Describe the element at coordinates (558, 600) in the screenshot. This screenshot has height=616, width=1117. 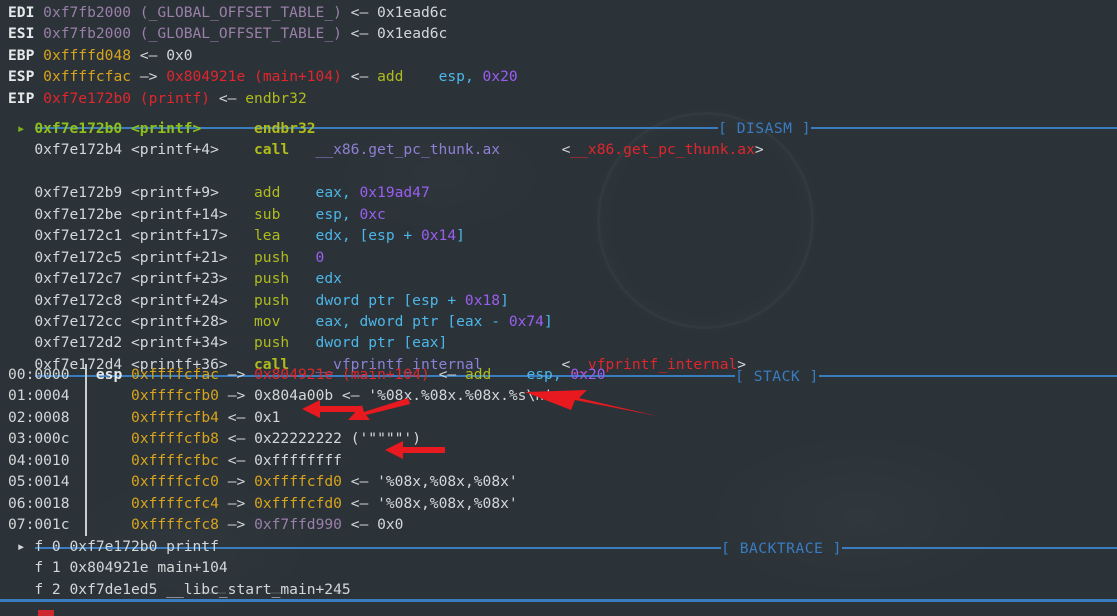
I see `bottom-separator` at that location.